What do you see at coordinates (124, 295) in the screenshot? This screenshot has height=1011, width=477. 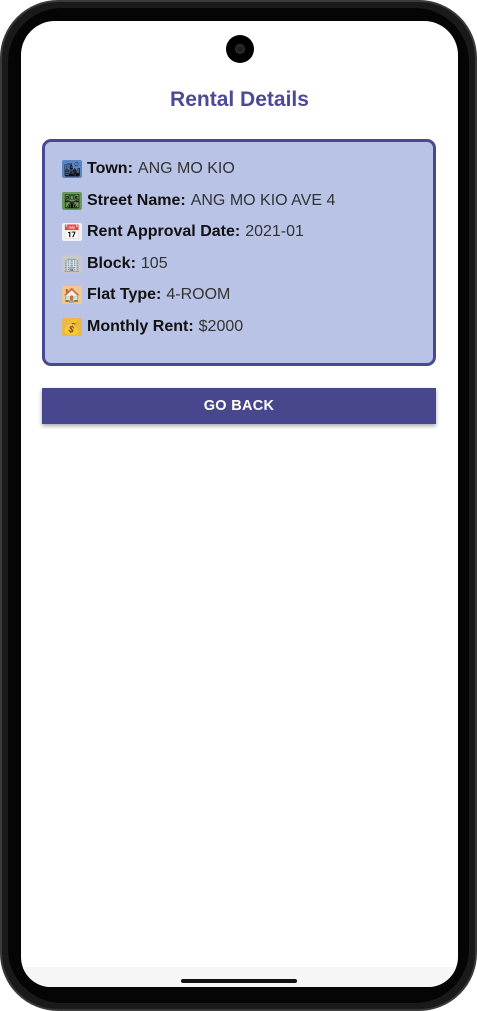 I see `flat-type-label: Flat Type:` at bounding box center [124, 295].